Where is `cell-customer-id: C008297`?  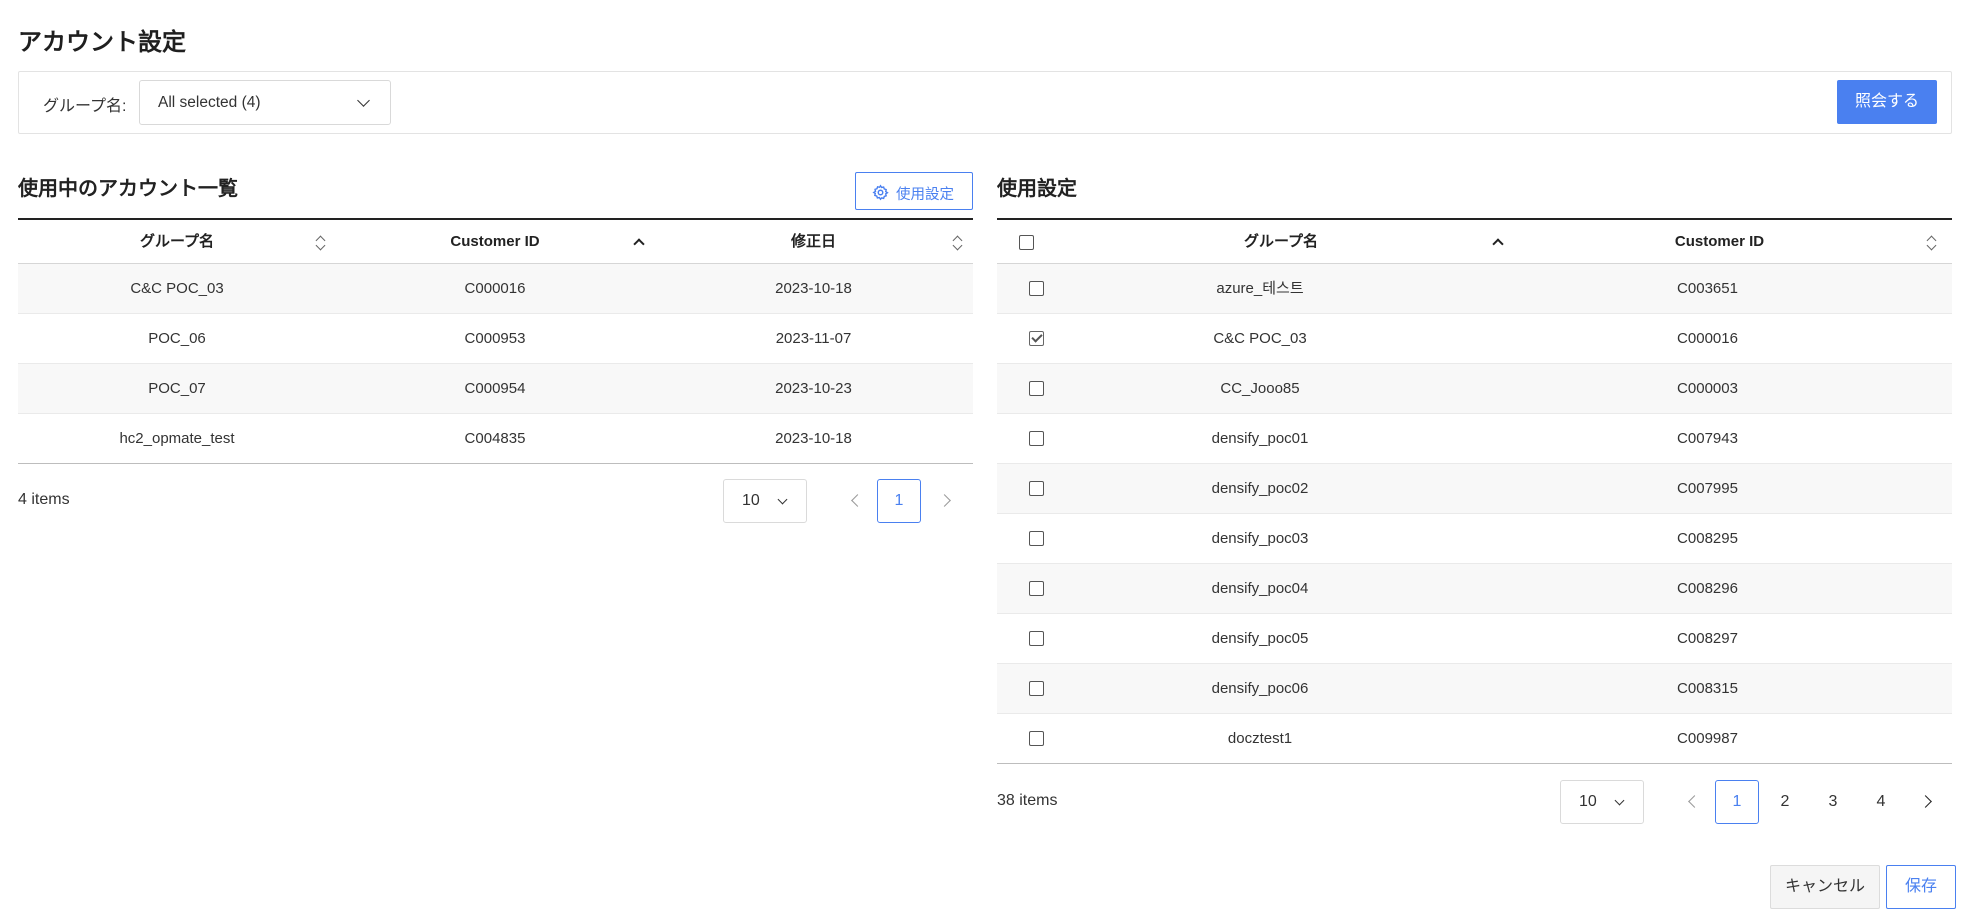
cell-customer-id: C008297 is located at coordinates (1707, 638).